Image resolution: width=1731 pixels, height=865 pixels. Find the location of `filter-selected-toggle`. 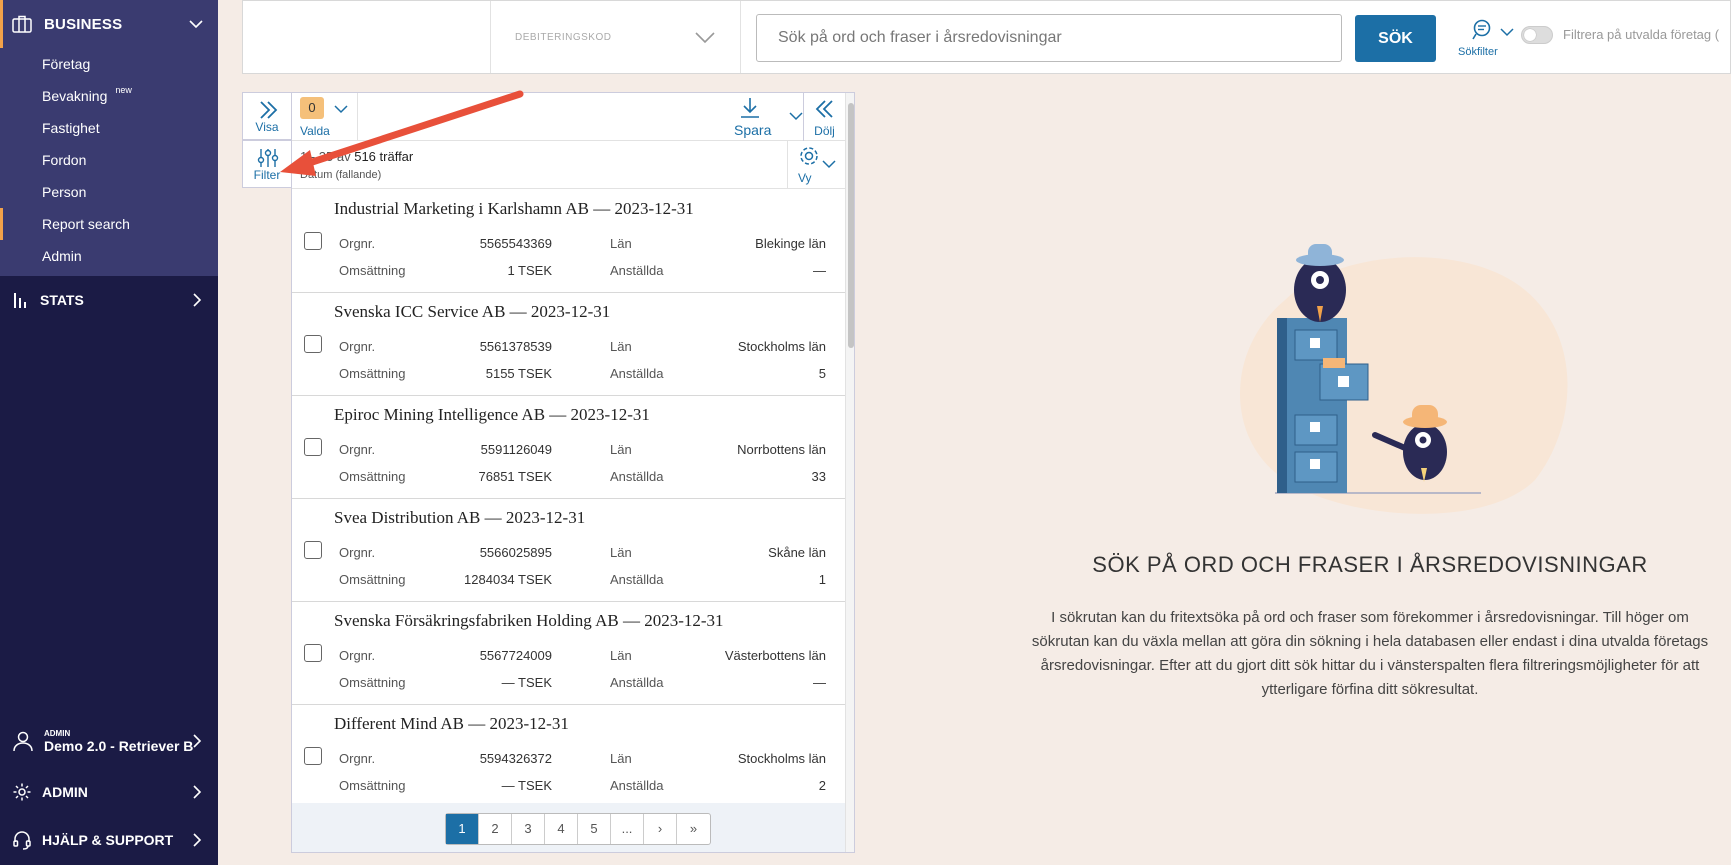

filter-selected-toggle is located at coordinates (1537, 35).